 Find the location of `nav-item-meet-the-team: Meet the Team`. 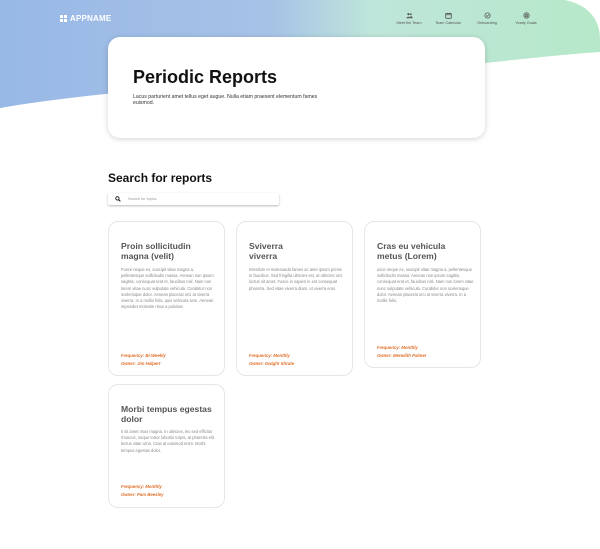

nav-item-meet-the-team: Meet the Team is located at coordinates (409, 18).